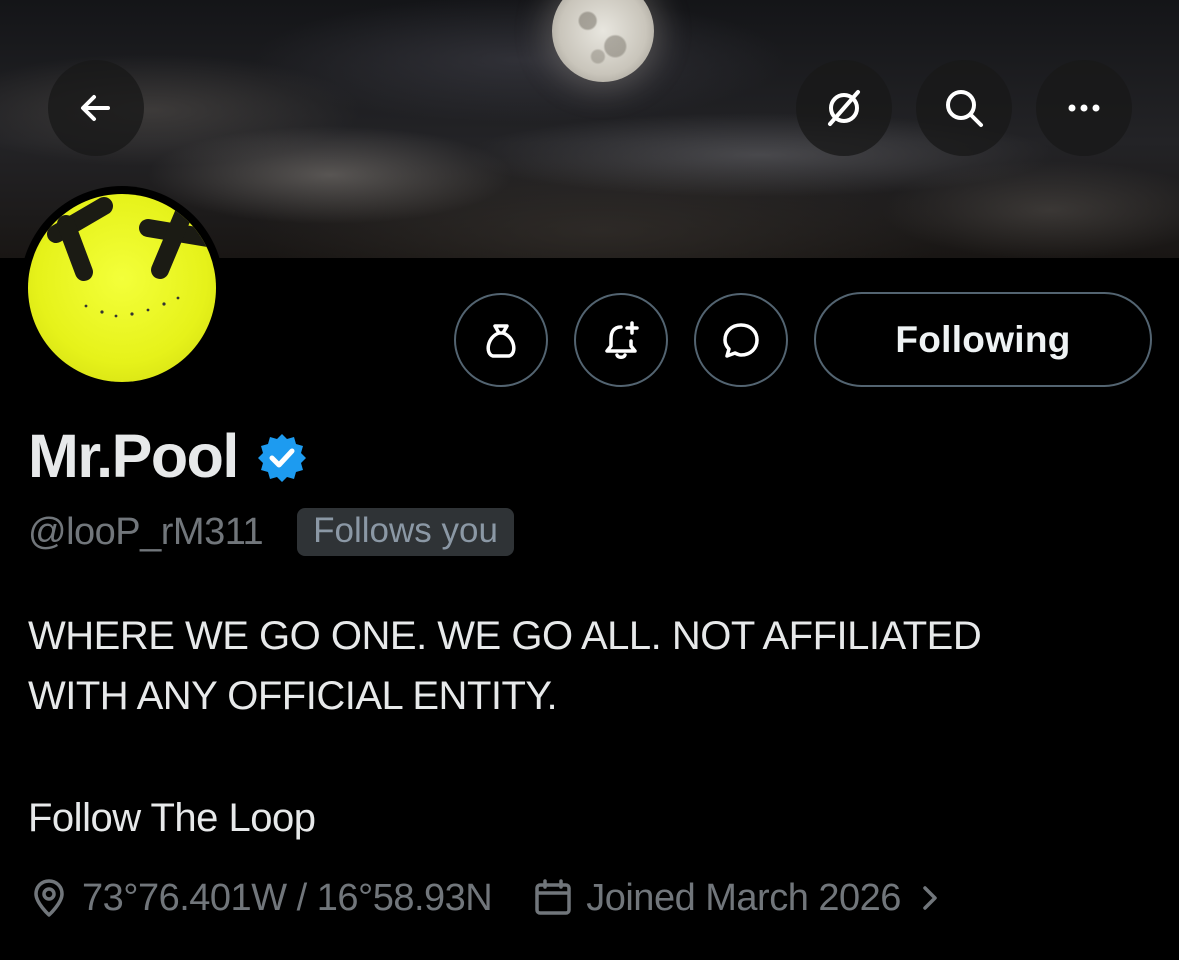  I want to click on verified-badge-icon, so click(282, 458).